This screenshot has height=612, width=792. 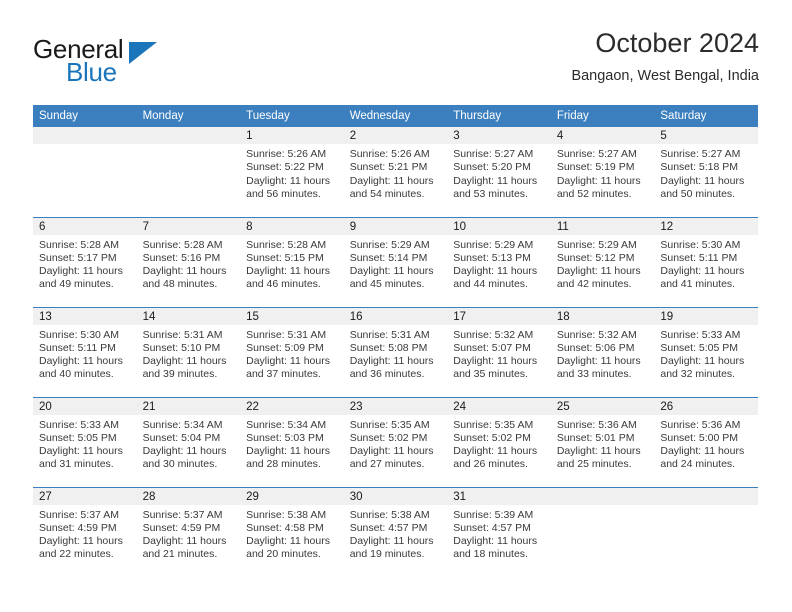 What do you see at coordinates (388, 347) in the screenshot?
I see `sunset-text: Sunset: 5:08 PM` at bounding box center [388, 347].